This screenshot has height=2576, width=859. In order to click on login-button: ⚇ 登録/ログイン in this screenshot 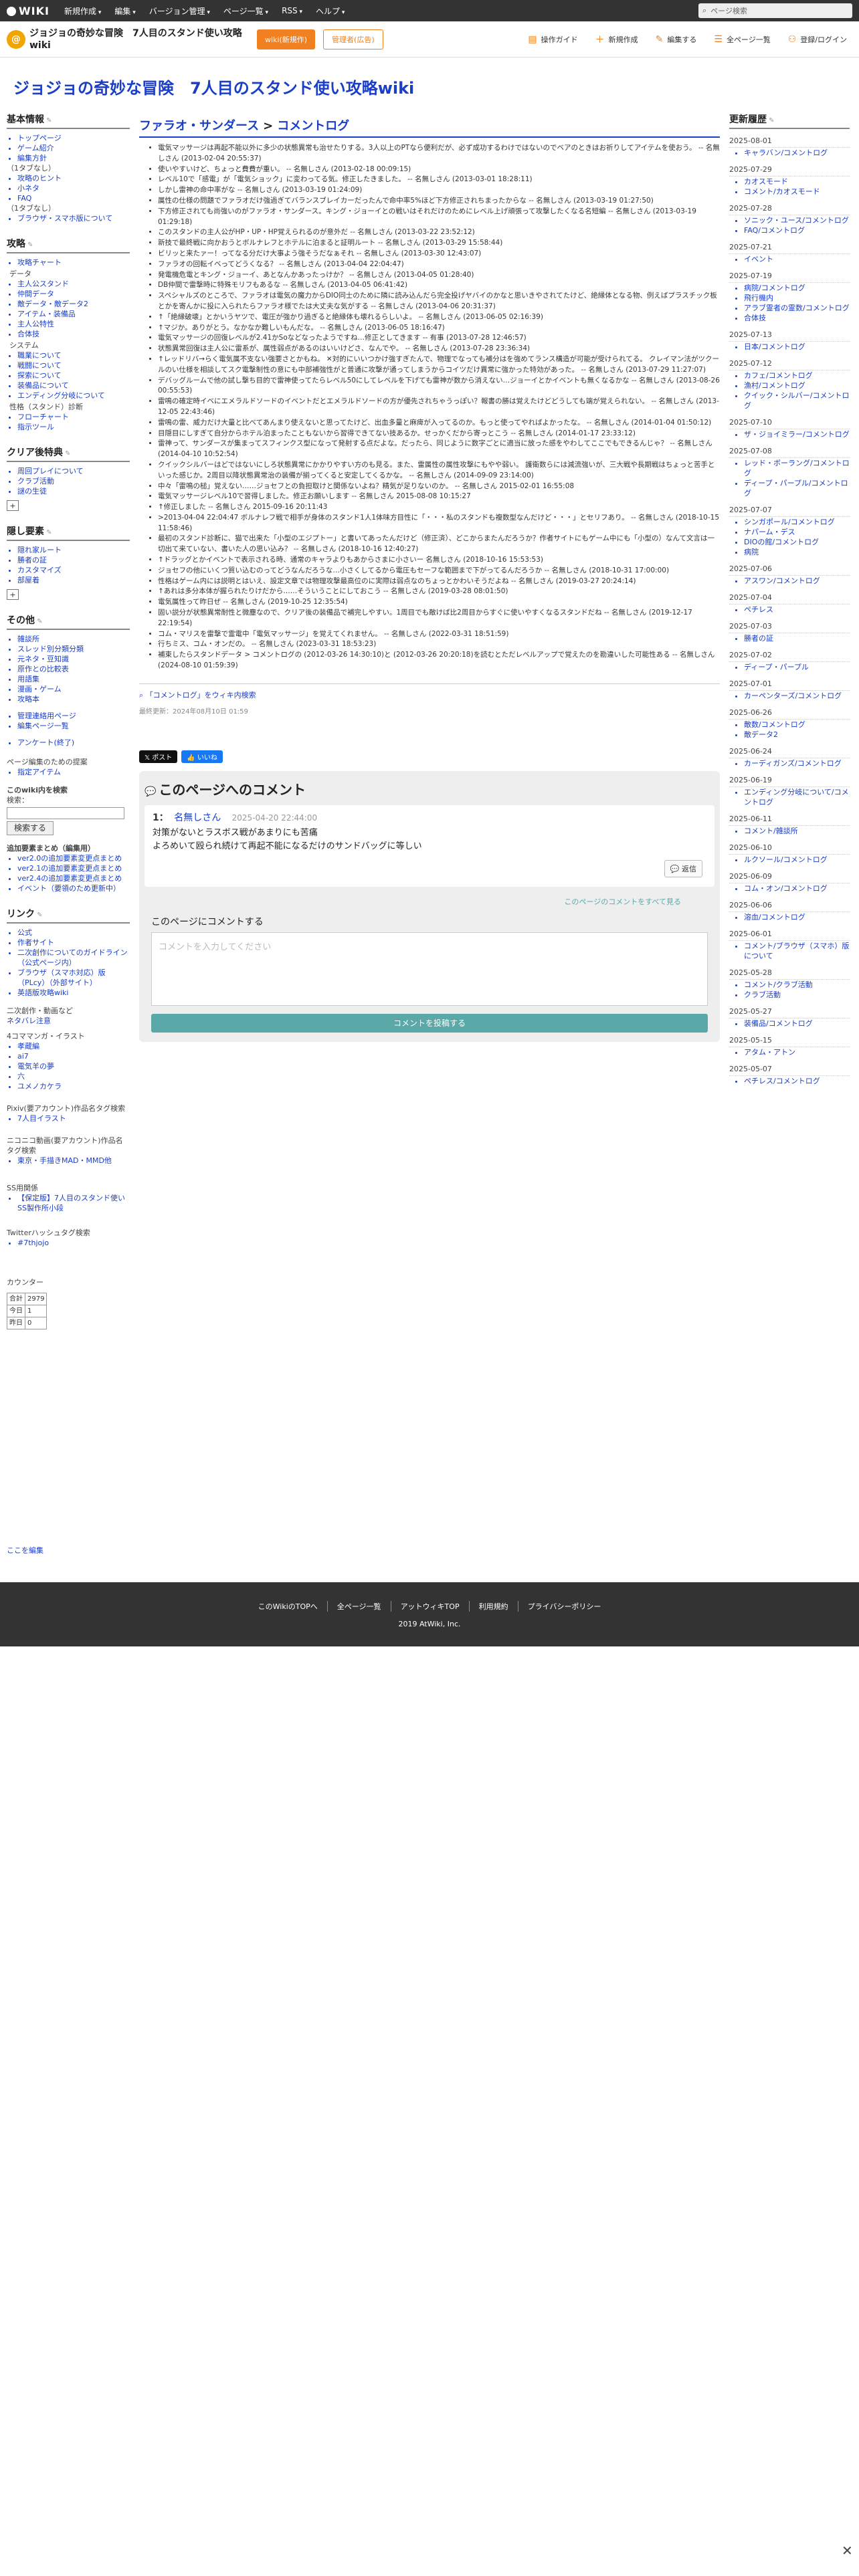, I will do `click(818, 40)`.